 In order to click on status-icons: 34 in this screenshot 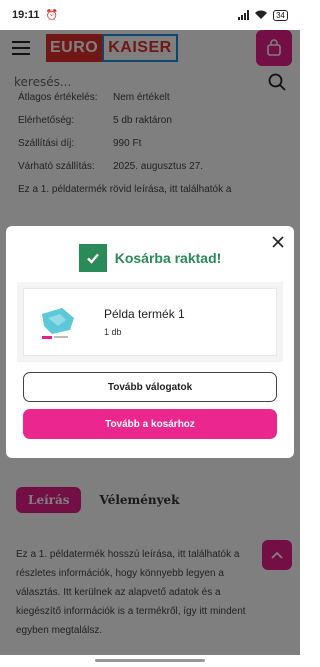, I will do `click(263, 15)`.